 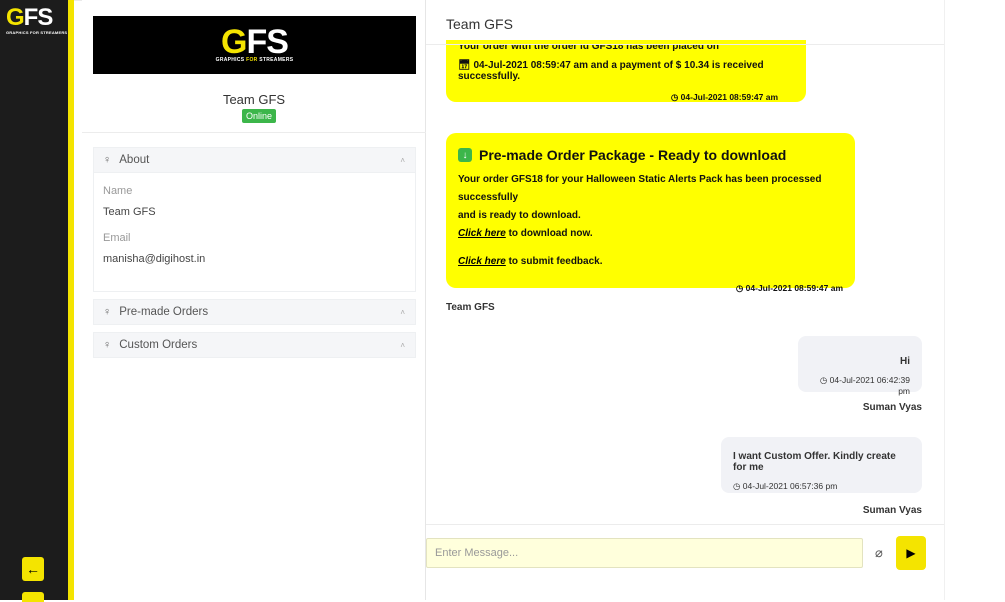 What do you see at coordinates (644, 553) in the screenshot?
I see `message-input` at bounding box center [644, 553].